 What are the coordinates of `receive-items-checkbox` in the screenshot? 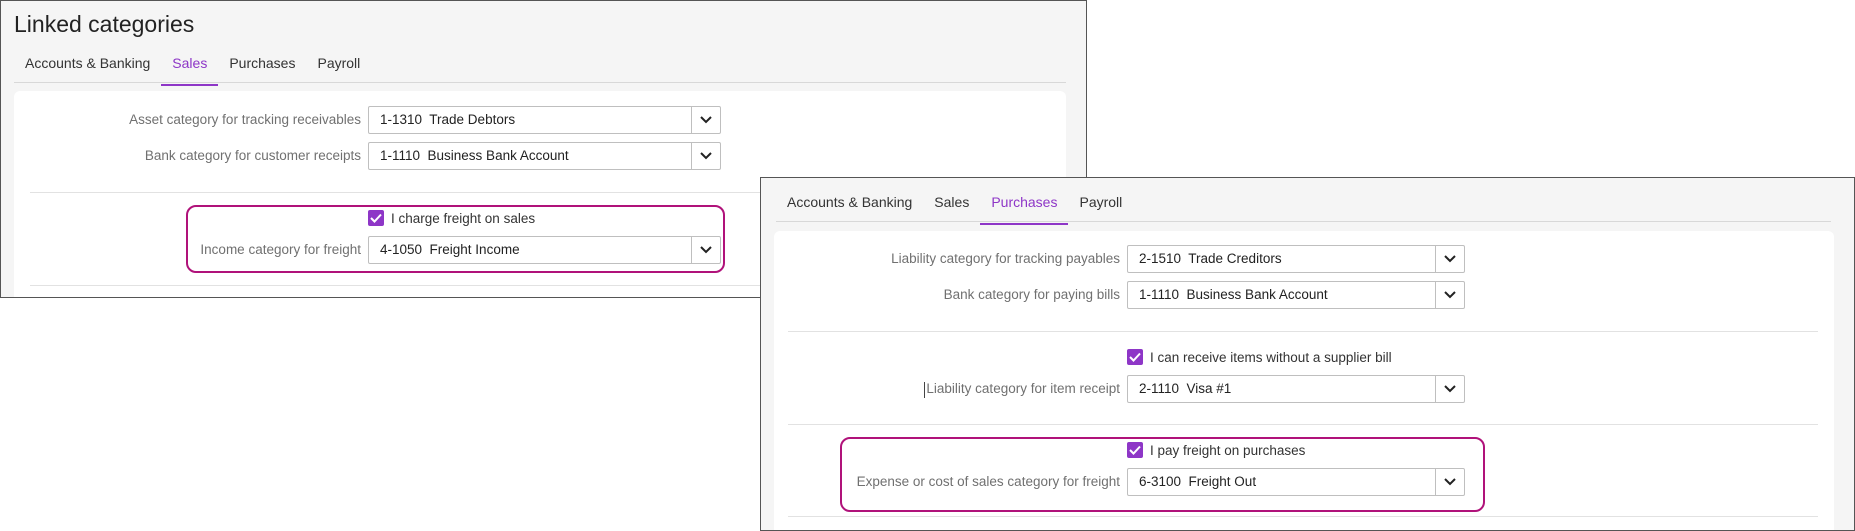 It's located at (1135, 357).